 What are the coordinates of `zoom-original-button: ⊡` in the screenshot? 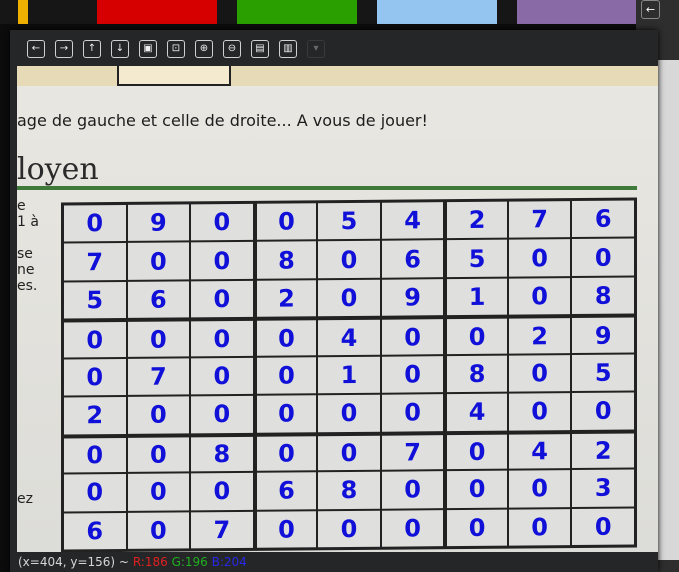 It's located at (176, 49).